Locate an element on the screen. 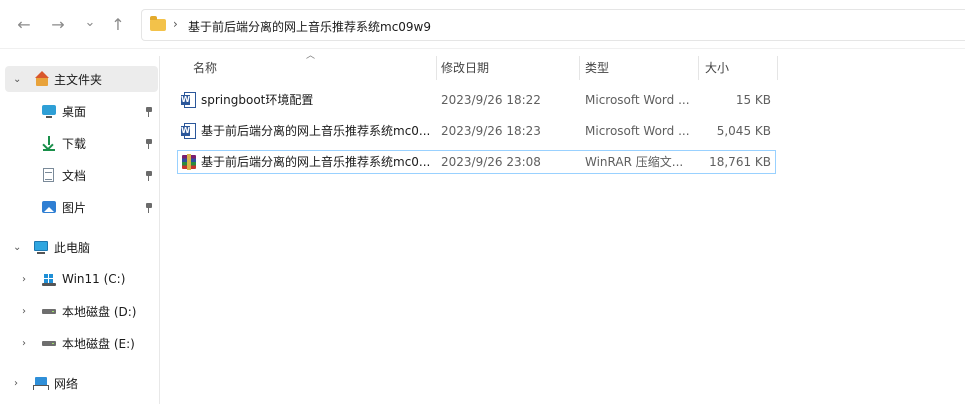 Image resolution: width=965 pixels, height=404 pixels. sidebar-item-downloads: 下载 is located at coordinates (80, 143).